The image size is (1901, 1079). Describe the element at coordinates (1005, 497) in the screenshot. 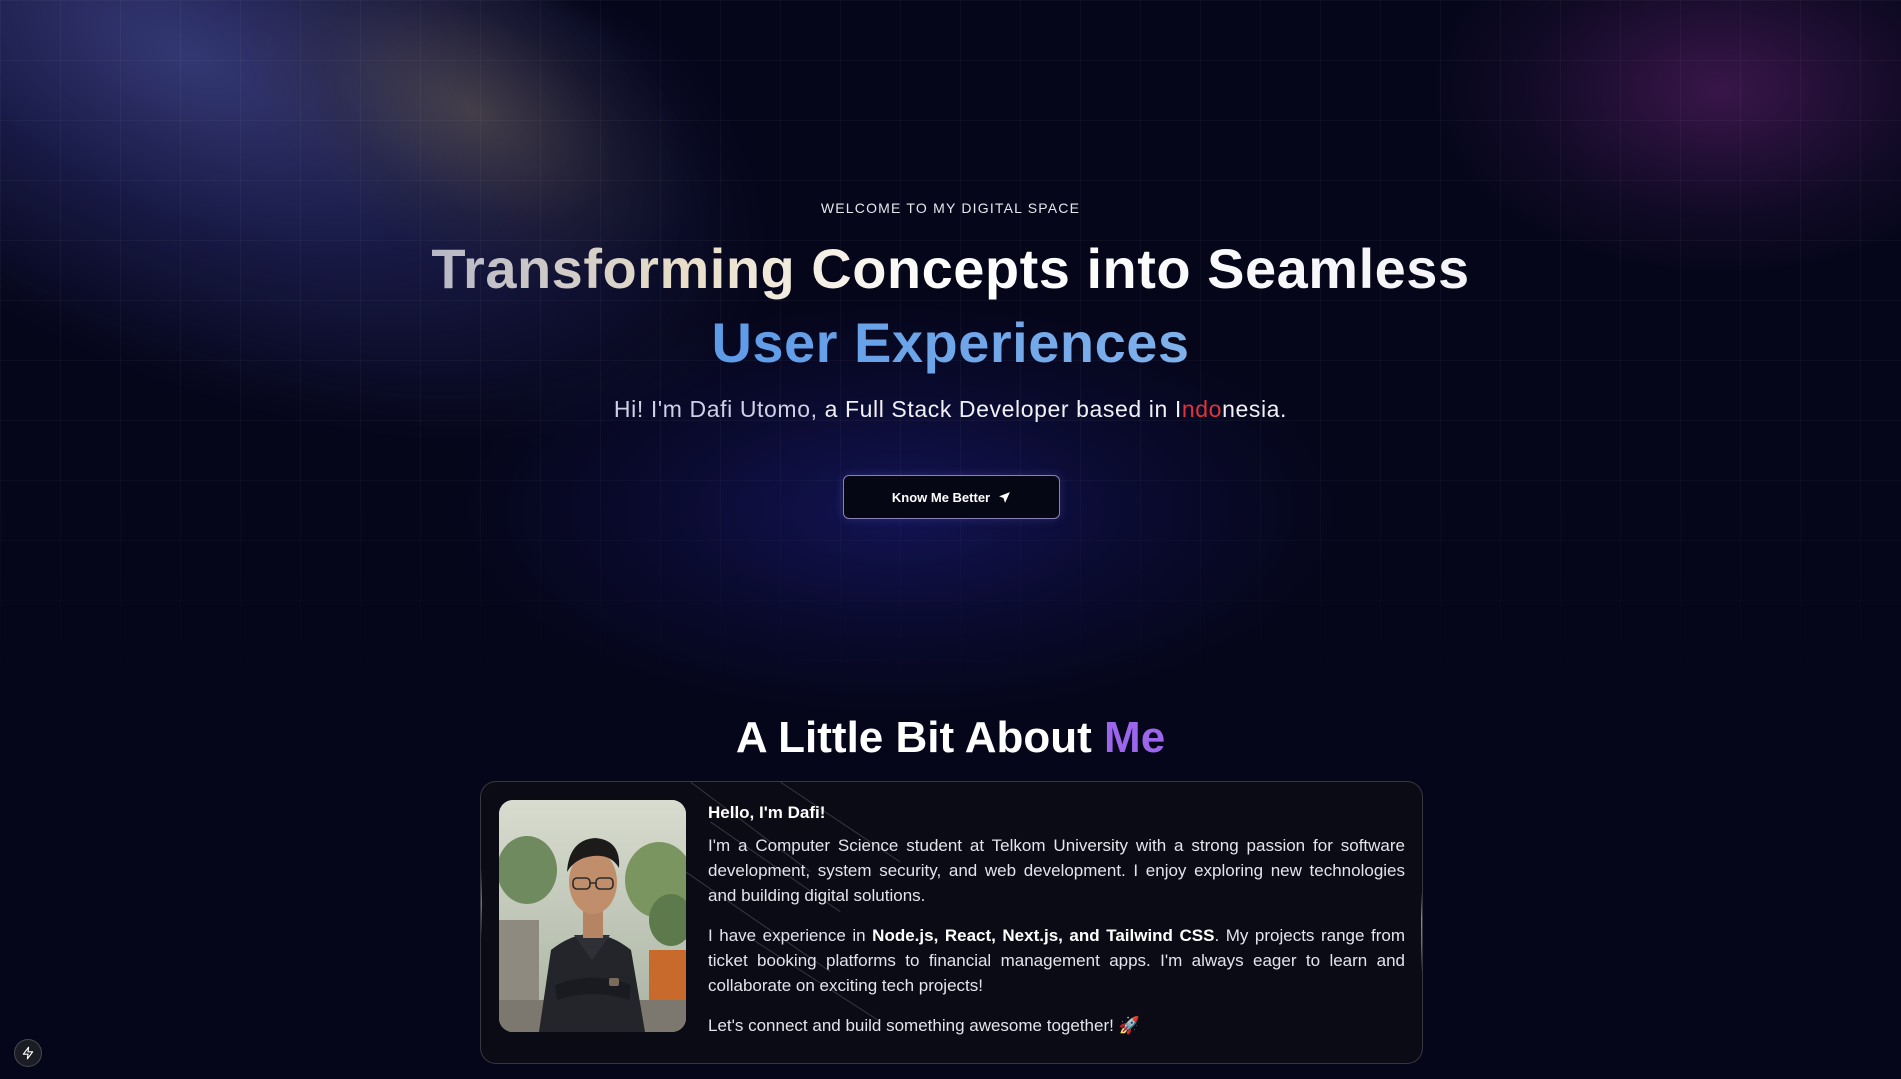

I see `send-arrow-icon` at that location.